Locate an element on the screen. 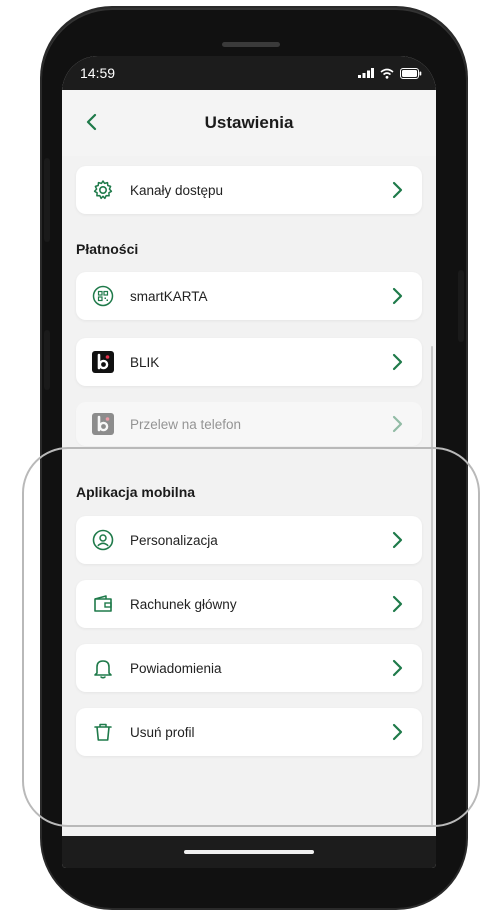 The height and width of the screenshot is (922, 482). settings-item-kanaly-dostepu: Kanały dostępu is located at coordinates (249, 190).